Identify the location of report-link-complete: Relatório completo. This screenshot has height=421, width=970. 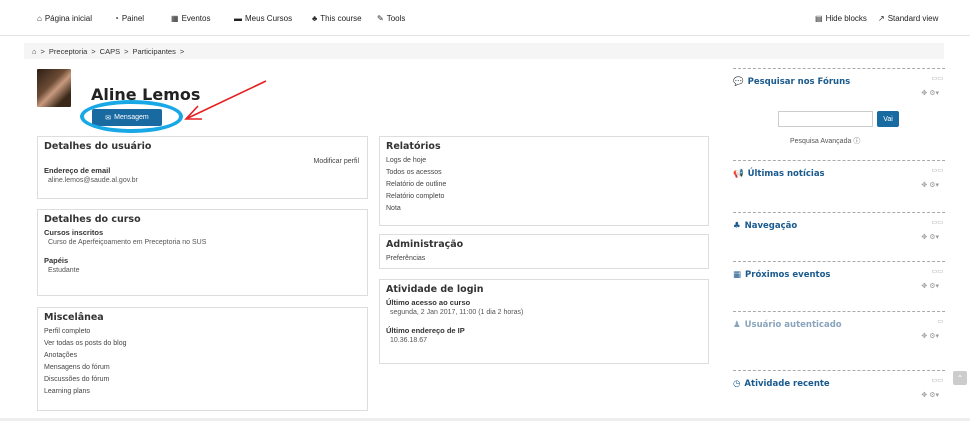
(544, 197).